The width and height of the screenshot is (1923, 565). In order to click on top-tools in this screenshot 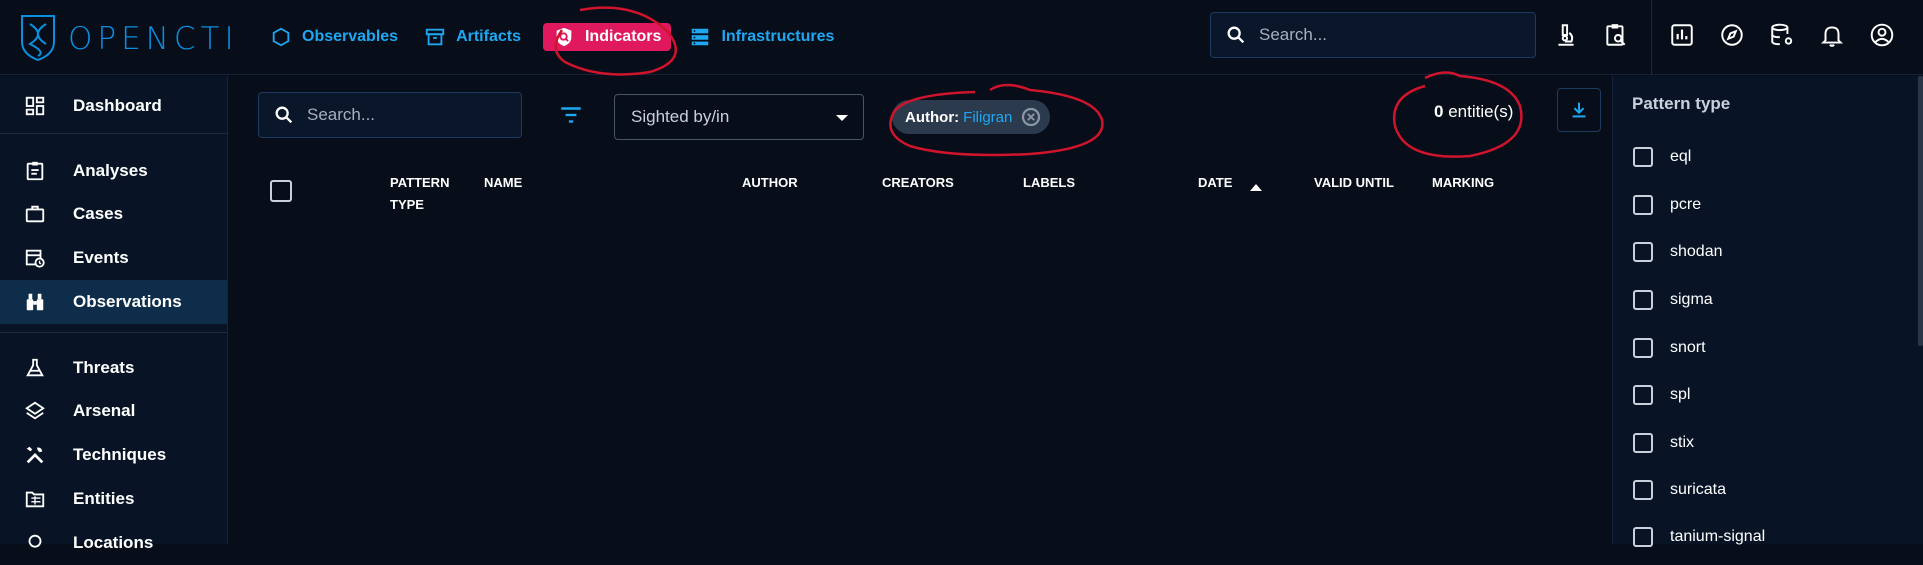, I will do `click(1597, 35)`.